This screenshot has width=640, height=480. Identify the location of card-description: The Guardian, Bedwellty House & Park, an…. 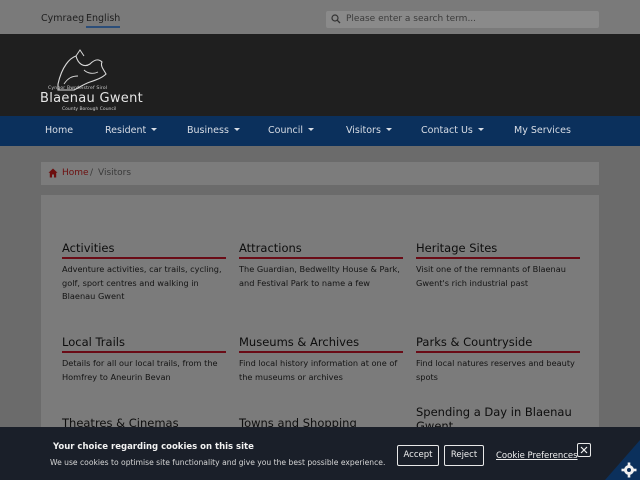
(319, 276).